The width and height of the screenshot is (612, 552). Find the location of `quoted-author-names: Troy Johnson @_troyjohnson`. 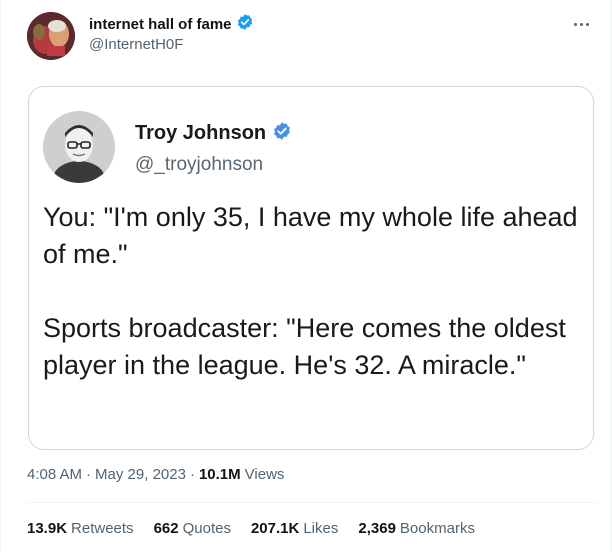

quoted-author-names: Troy Johnson @_troyjohnson is located at coordinates (213, 148).